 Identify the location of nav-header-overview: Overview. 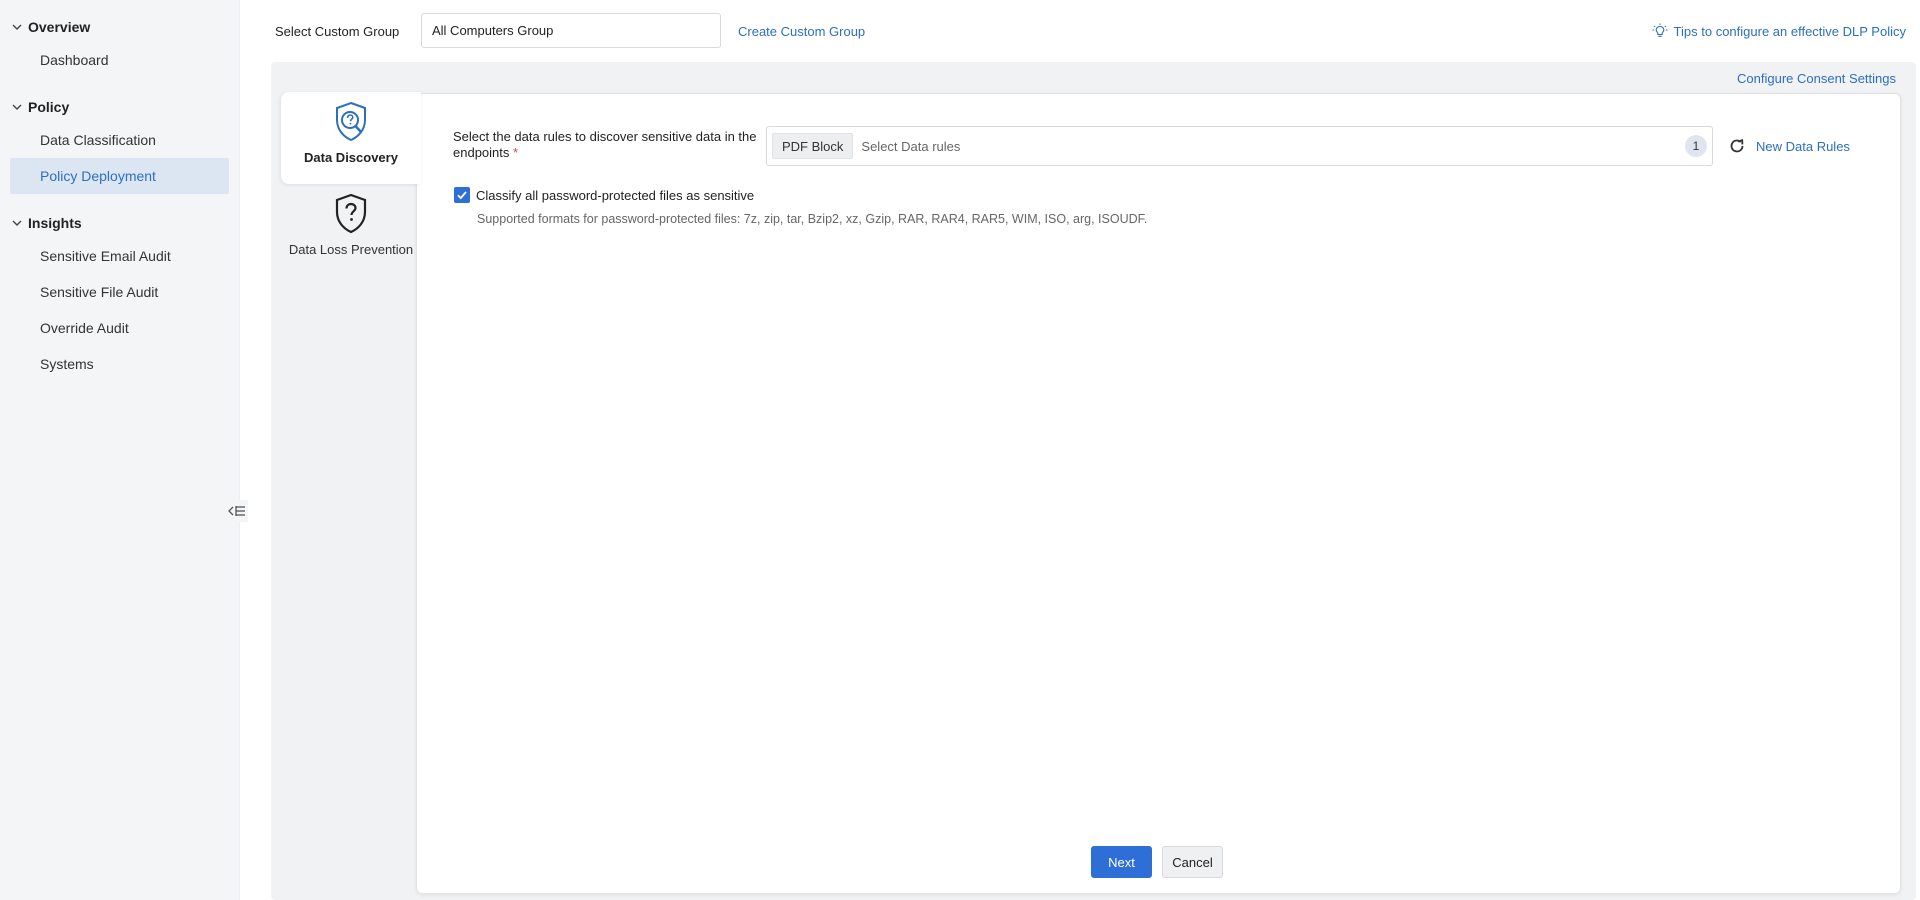
(119, 27).